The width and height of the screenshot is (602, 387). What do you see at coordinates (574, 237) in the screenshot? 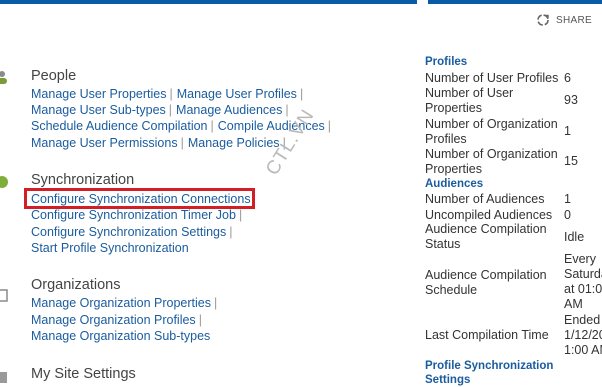
I see `compilation-status-value: Idle` at bounding box center [574, 237].